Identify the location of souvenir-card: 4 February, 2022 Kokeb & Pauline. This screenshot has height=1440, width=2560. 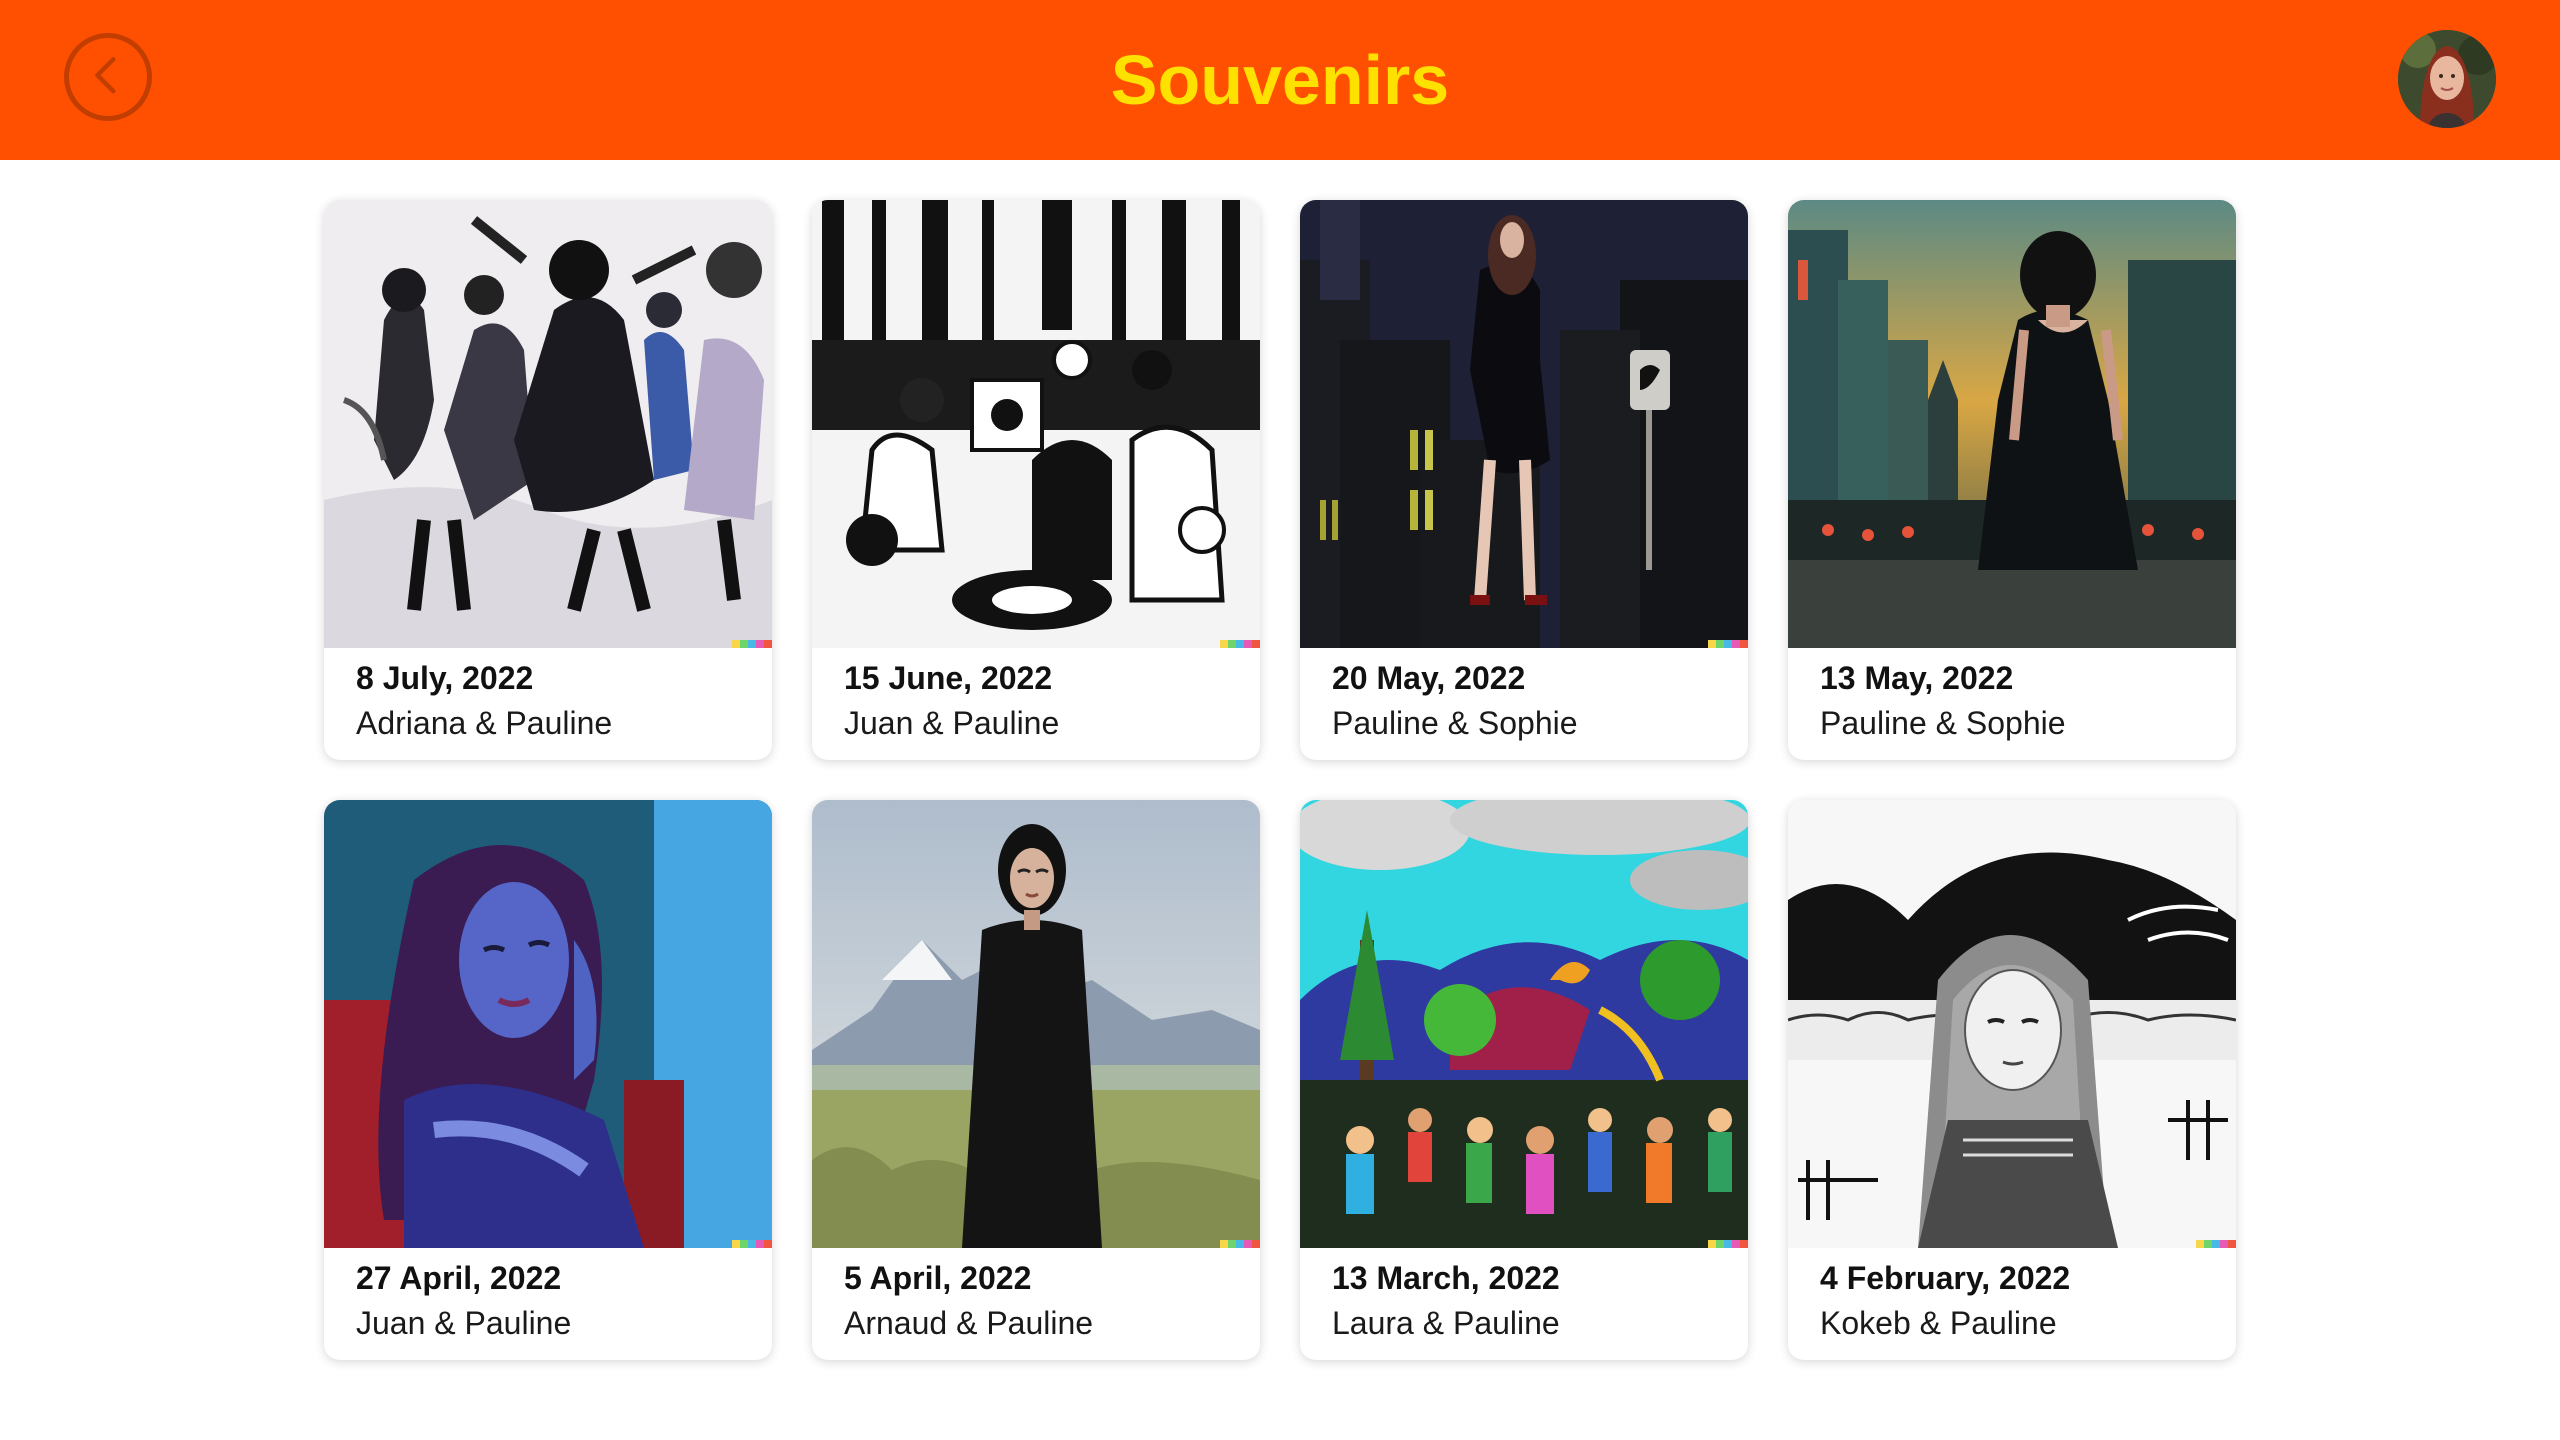
(2012, 1080).